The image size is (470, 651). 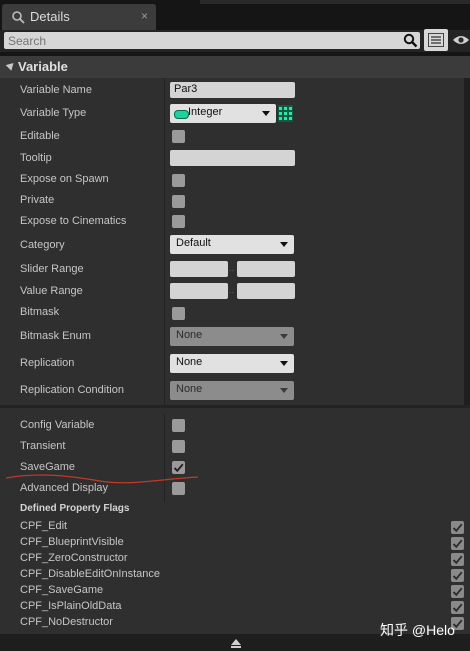 What do you see at coordinates (189, 335) in the screenshot?
I see `bitmask-enum-value: None` at bounding box center [189, 335].